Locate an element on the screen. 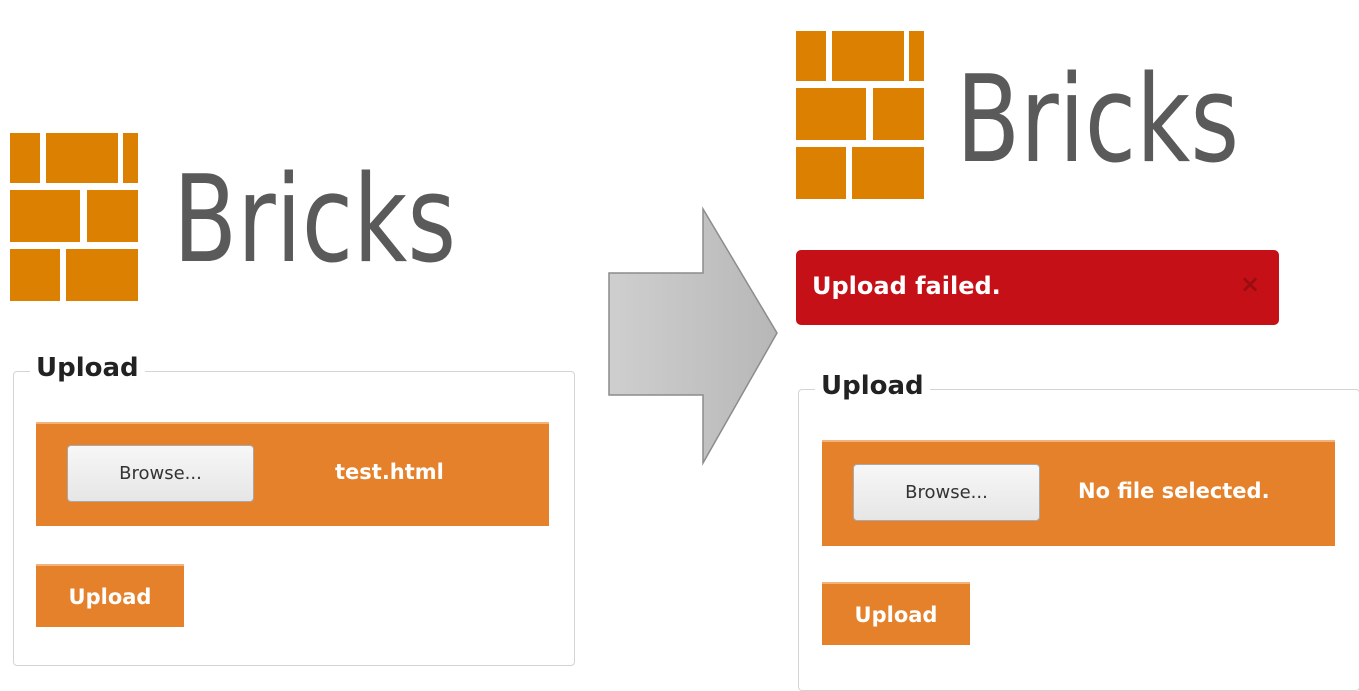 The width and height of the screenshot is (1359, 691). error-alert: Upload failed. × is located at coordinates (1037, 287).